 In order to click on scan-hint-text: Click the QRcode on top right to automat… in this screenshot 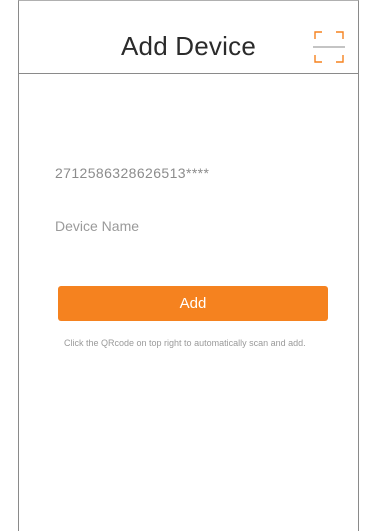, I will do `click(185, 343)`.